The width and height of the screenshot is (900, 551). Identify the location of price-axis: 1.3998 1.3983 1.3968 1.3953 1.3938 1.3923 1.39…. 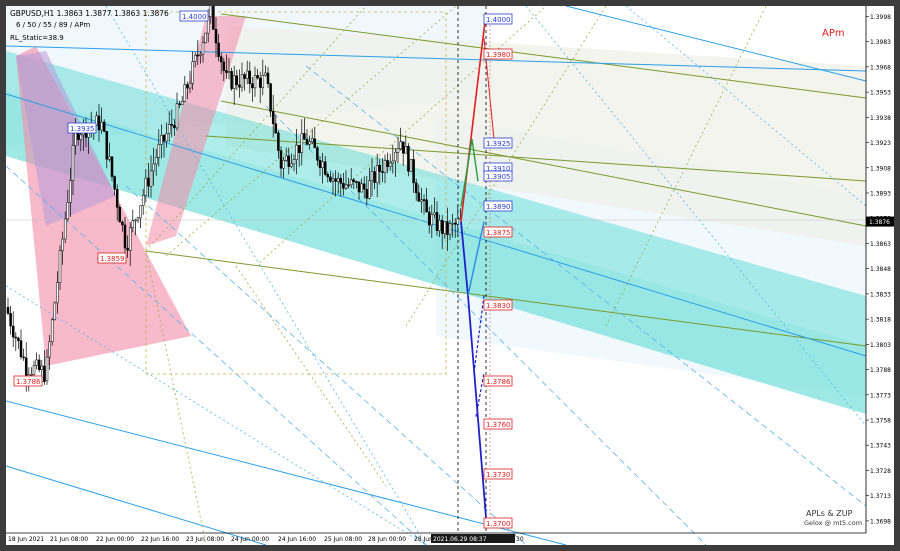
(879, 275).